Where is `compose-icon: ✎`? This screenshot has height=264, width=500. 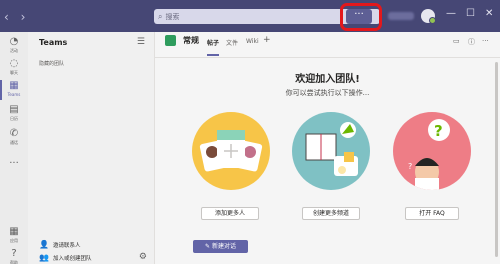 compose-icon: ✎ is located at coordinates (208, 246).